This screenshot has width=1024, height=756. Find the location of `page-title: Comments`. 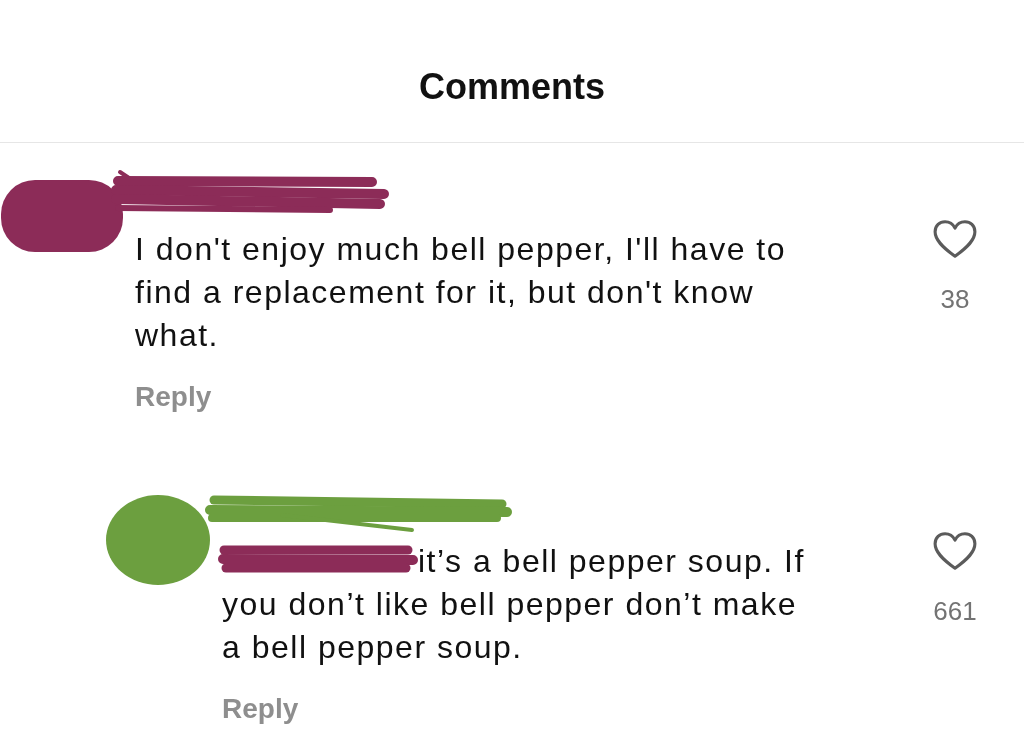

page-title: Comments is located at coordinates (512, 87).